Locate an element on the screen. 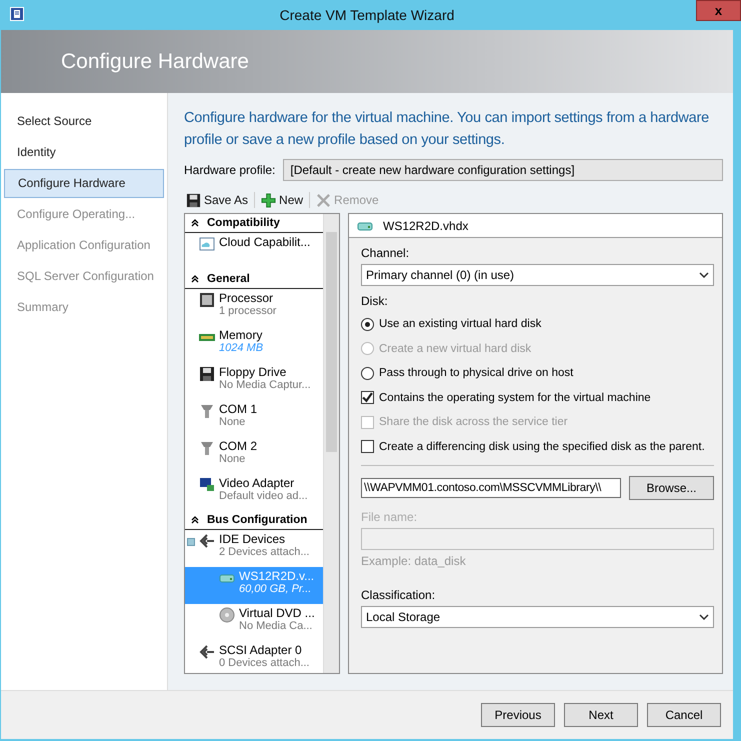 This screenshot has width=741, height=741. tree-item: Memory 1024 MB is located at coordinates (254, 344).